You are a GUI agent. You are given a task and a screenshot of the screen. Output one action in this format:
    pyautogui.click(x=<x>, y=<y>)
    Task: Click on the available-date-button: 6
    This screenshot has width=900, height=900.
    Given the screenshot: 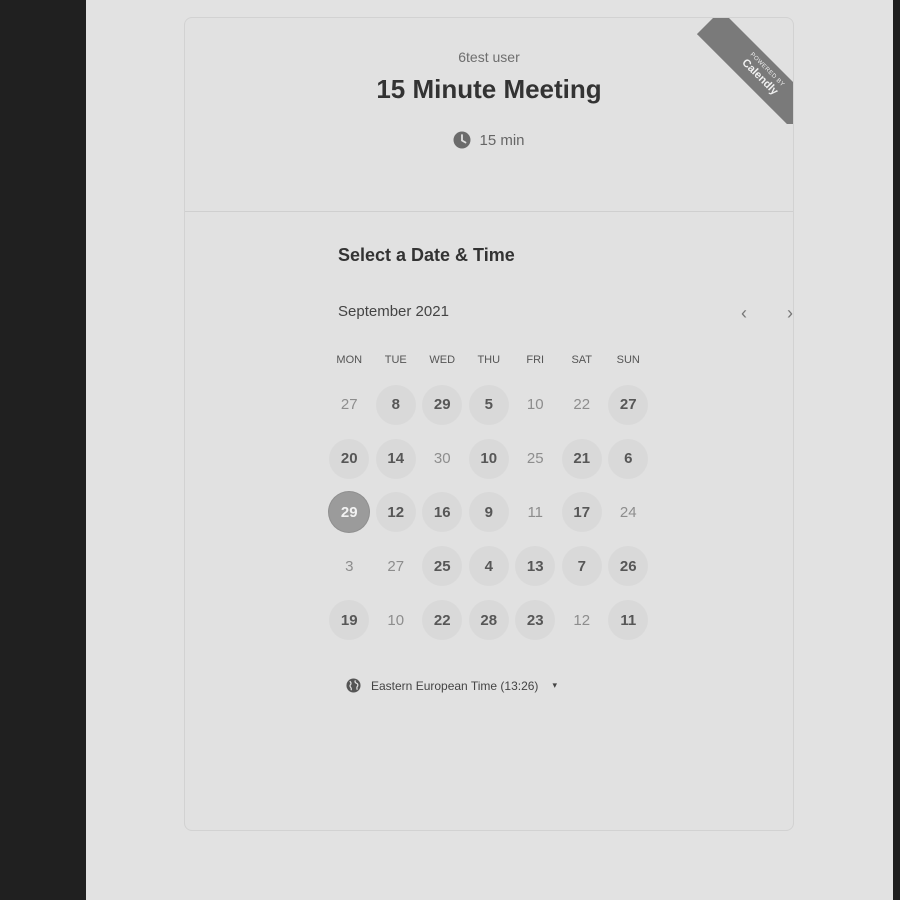 What is the action you would take?
    pyautogui.click(x=628, y=459)
    